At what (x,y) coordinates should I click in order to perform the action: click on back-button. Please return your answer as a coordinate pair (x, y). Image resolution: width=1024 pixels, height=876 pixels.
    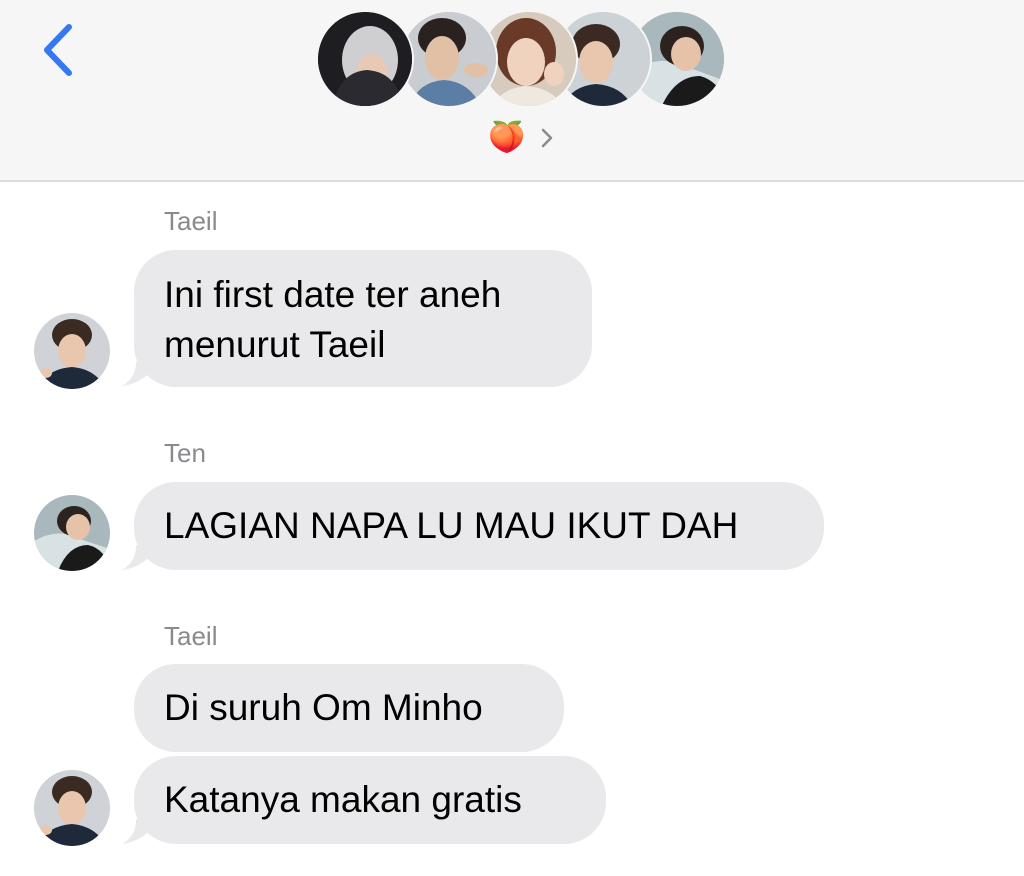
    Looking at the image, I should click on (58, 50).